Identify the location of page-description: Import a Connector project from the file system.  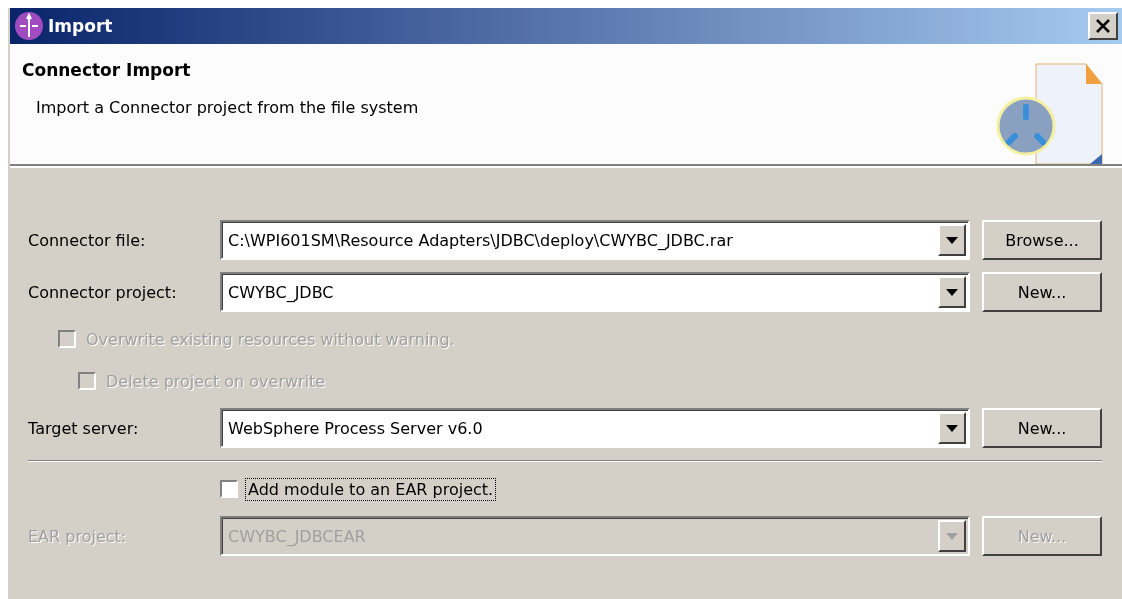
(227, 107).